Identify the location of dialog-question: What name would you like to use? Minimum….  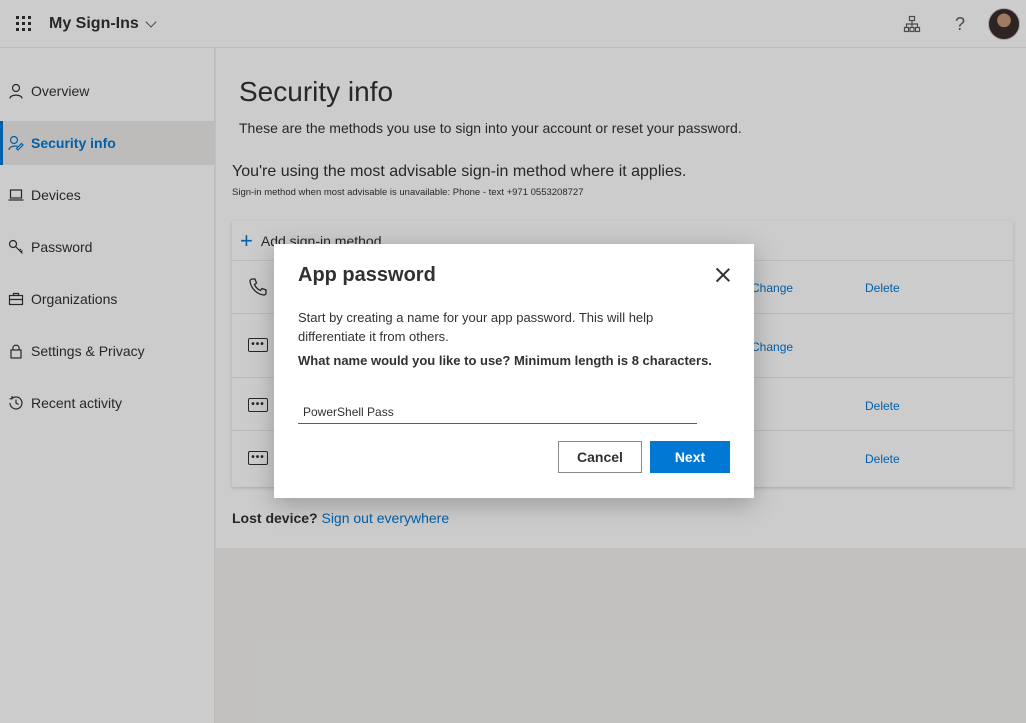
(505, 360).